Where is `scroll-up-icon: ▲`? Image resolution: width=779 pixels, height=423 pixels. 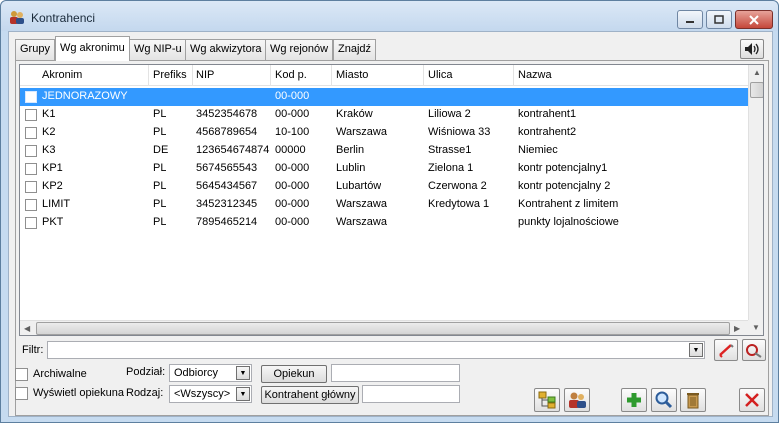
scroll-up-icon: ▲ is located at coordinates (757, 72).